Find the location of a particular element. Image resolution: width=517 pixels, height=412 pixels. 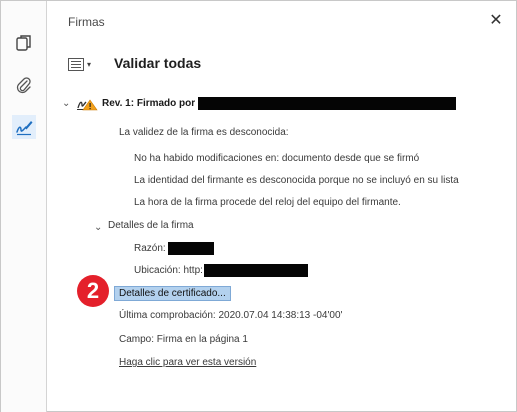

signature-details-header: Detalles de la firma is located at coordinates (151, 225).